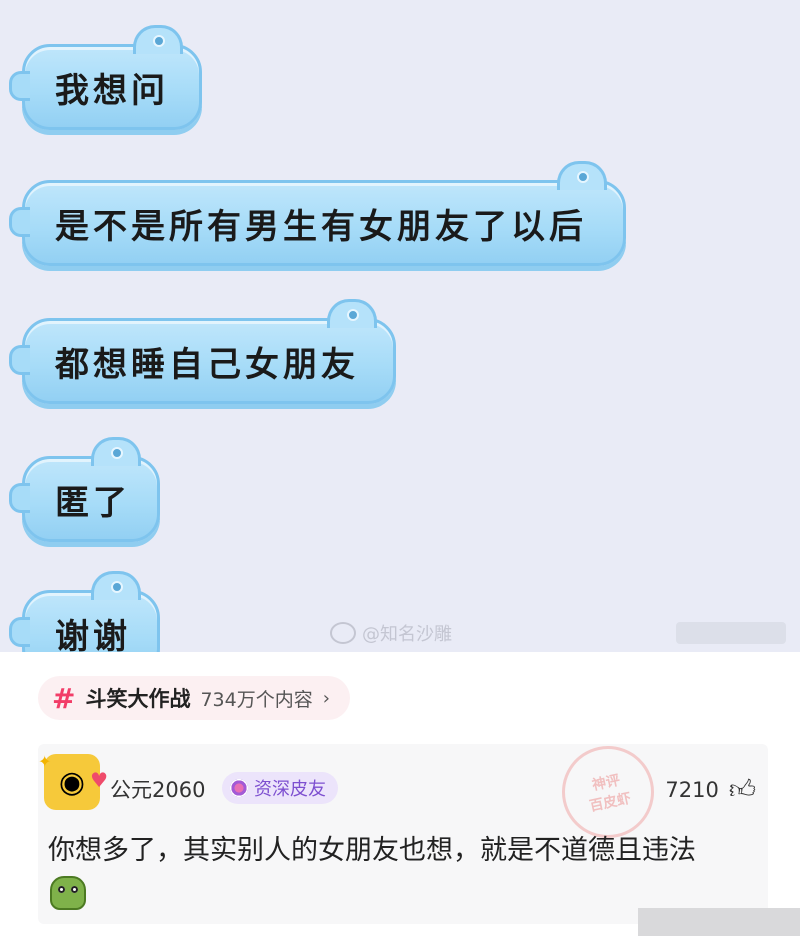 The height and width of the screenshot is (936, 800). Describe the element at coordinates (372, 850) in the screenshot. I see `comment-text: 你想多了，其实别人的女朋友也想，就是不道德且违法` at that location.